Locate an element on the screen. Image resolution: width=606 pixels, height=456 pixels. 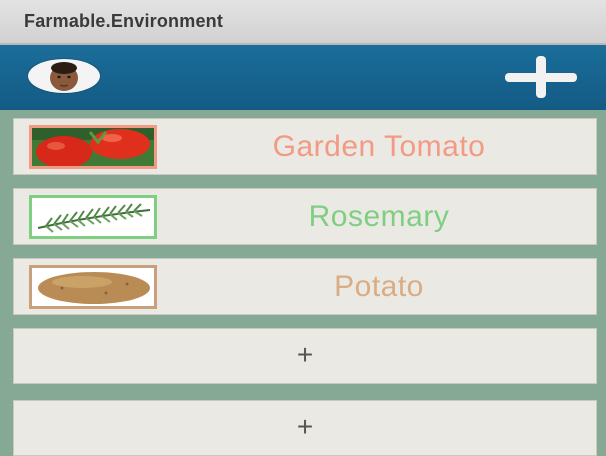
tomato-image is located at coordinates (93, 147).